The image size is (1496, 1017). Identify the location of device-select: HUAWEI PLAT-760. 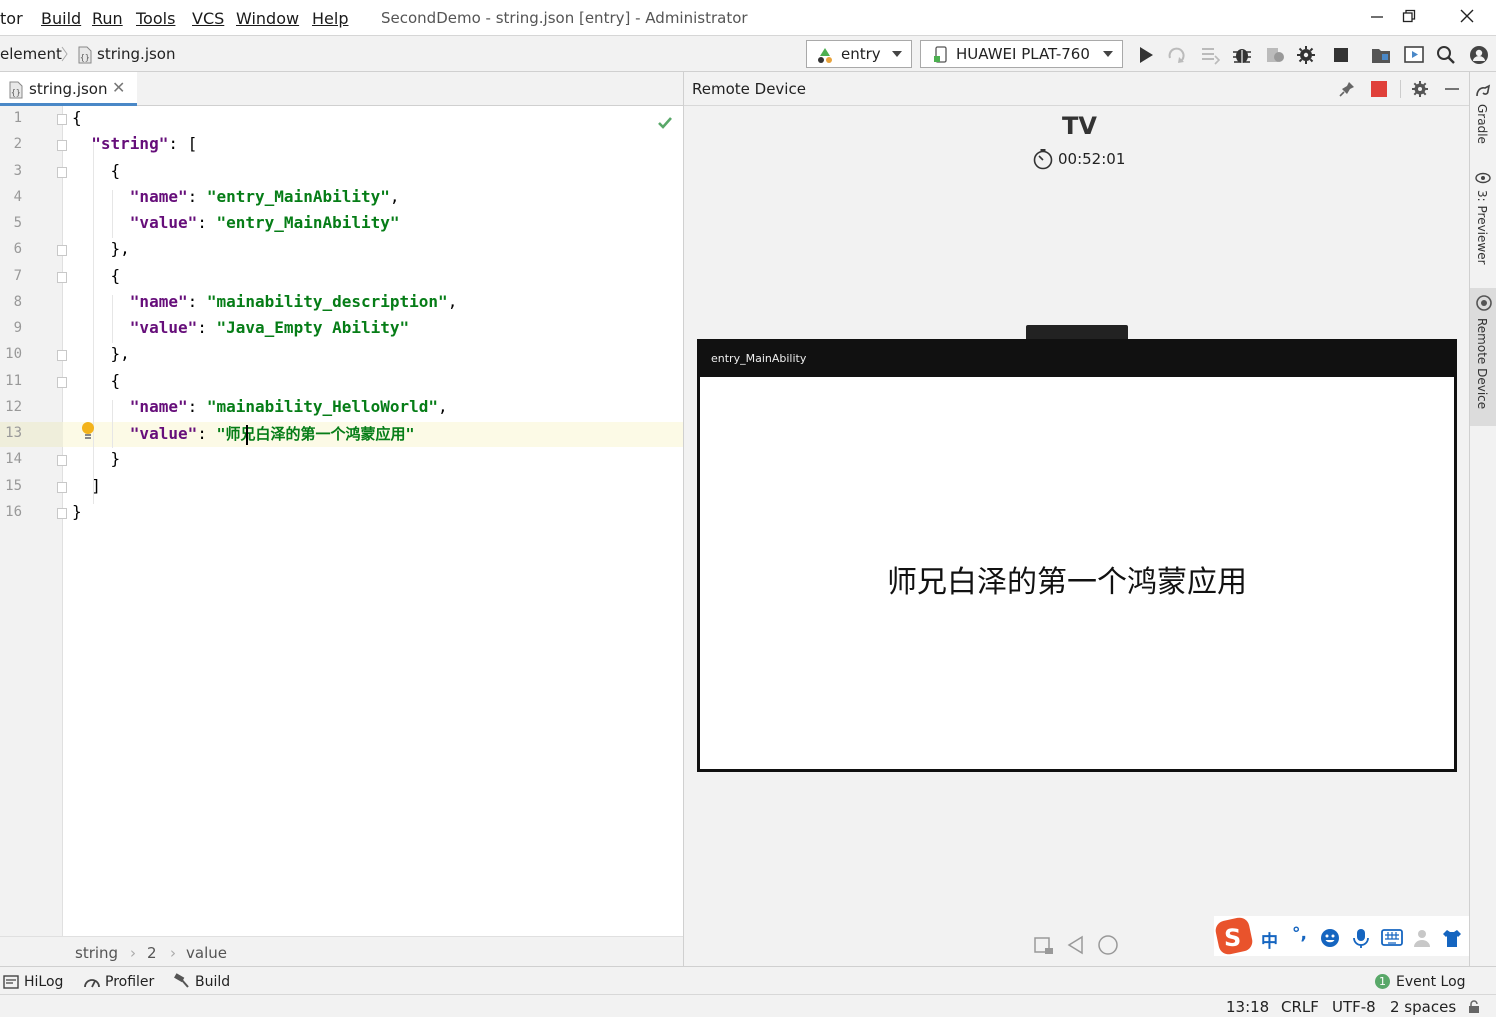
(1021, 54).